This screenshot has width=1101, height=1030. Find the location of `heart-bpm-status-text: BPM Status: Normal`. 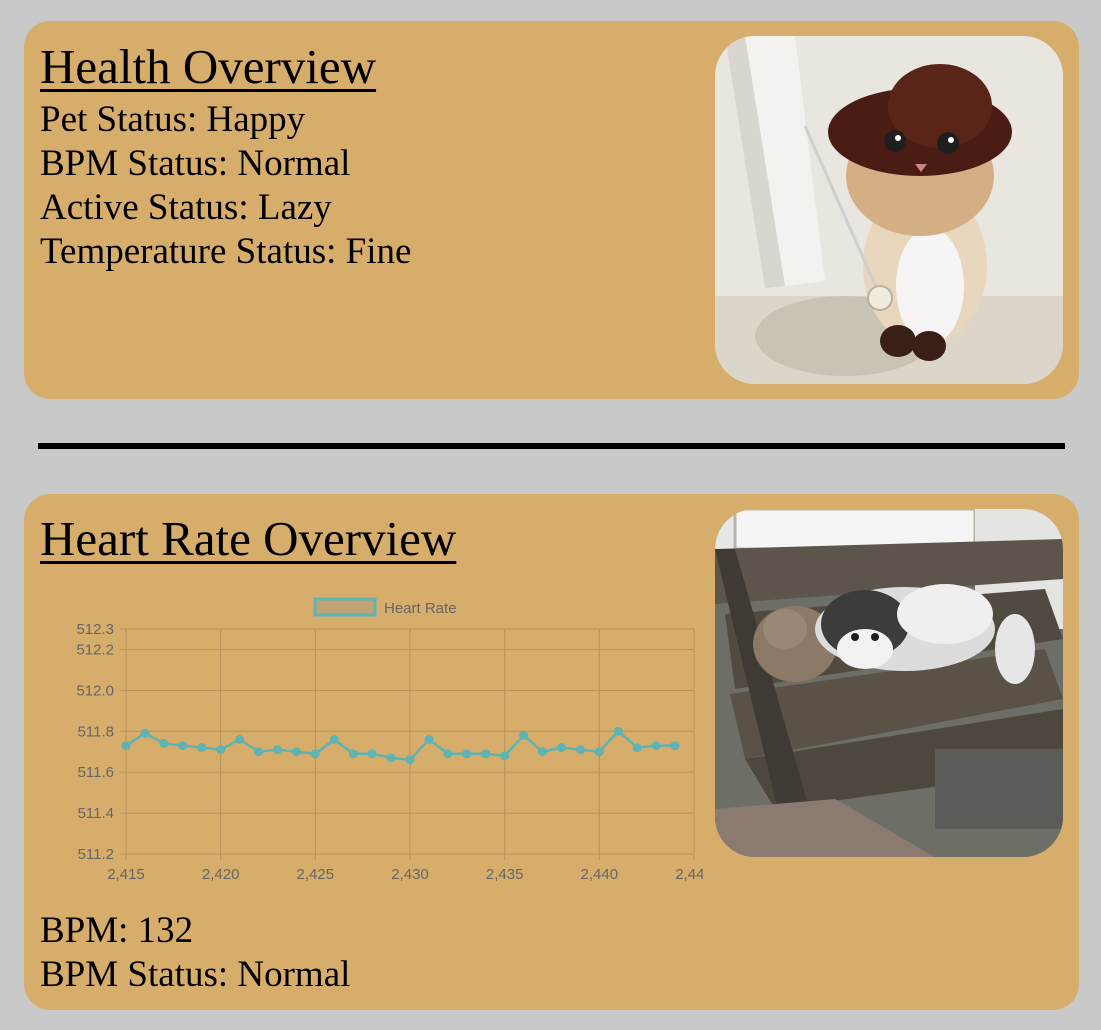

heart-bpm-status-text: BPM Status: Normal is located at coordinates (195, 974).